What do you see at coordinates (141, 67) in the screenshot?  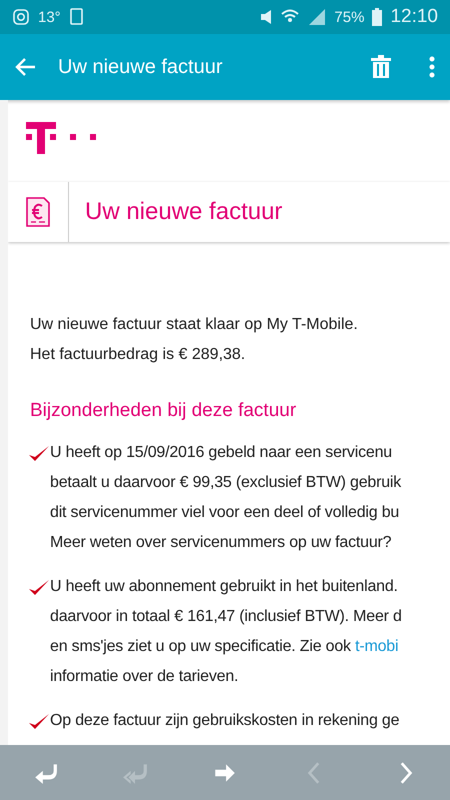 I see `window-title: Uw nieuwe factuur` at bounding box center [141, 67].